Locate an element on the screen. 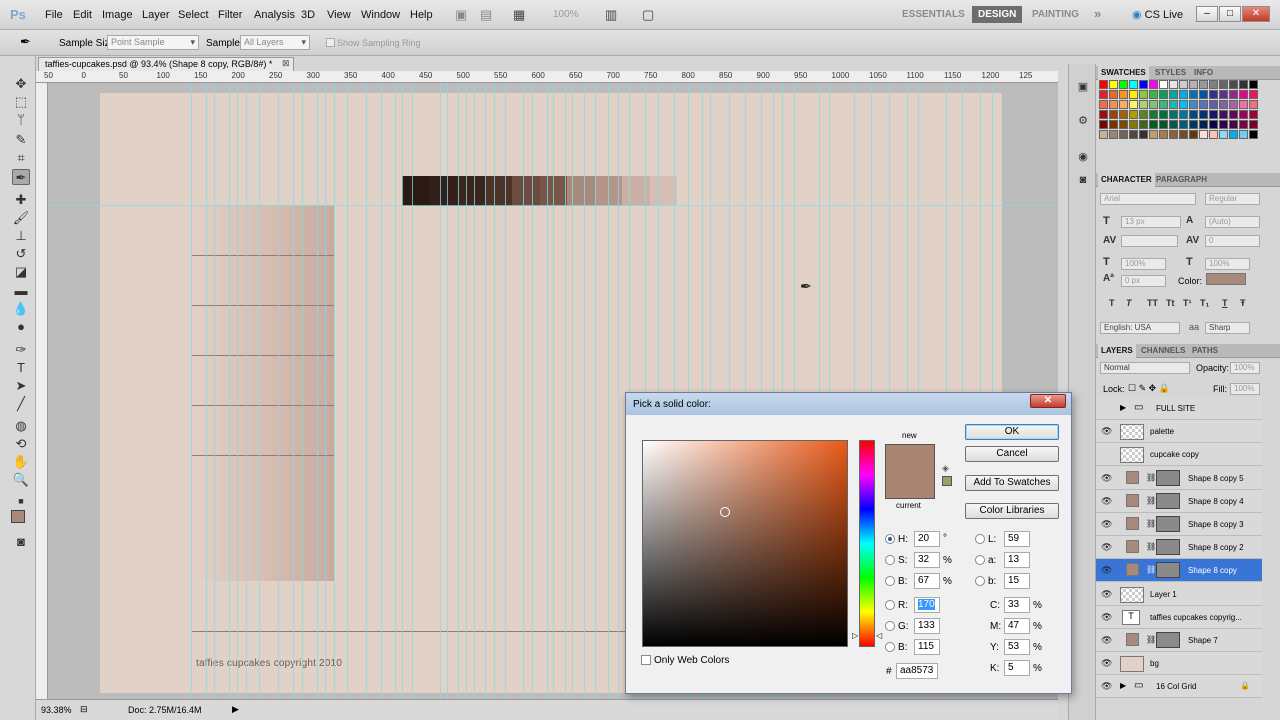  layer-row: 👁 ⛓ Shape 8 copy 3 is located at coordinates (1179, 524).